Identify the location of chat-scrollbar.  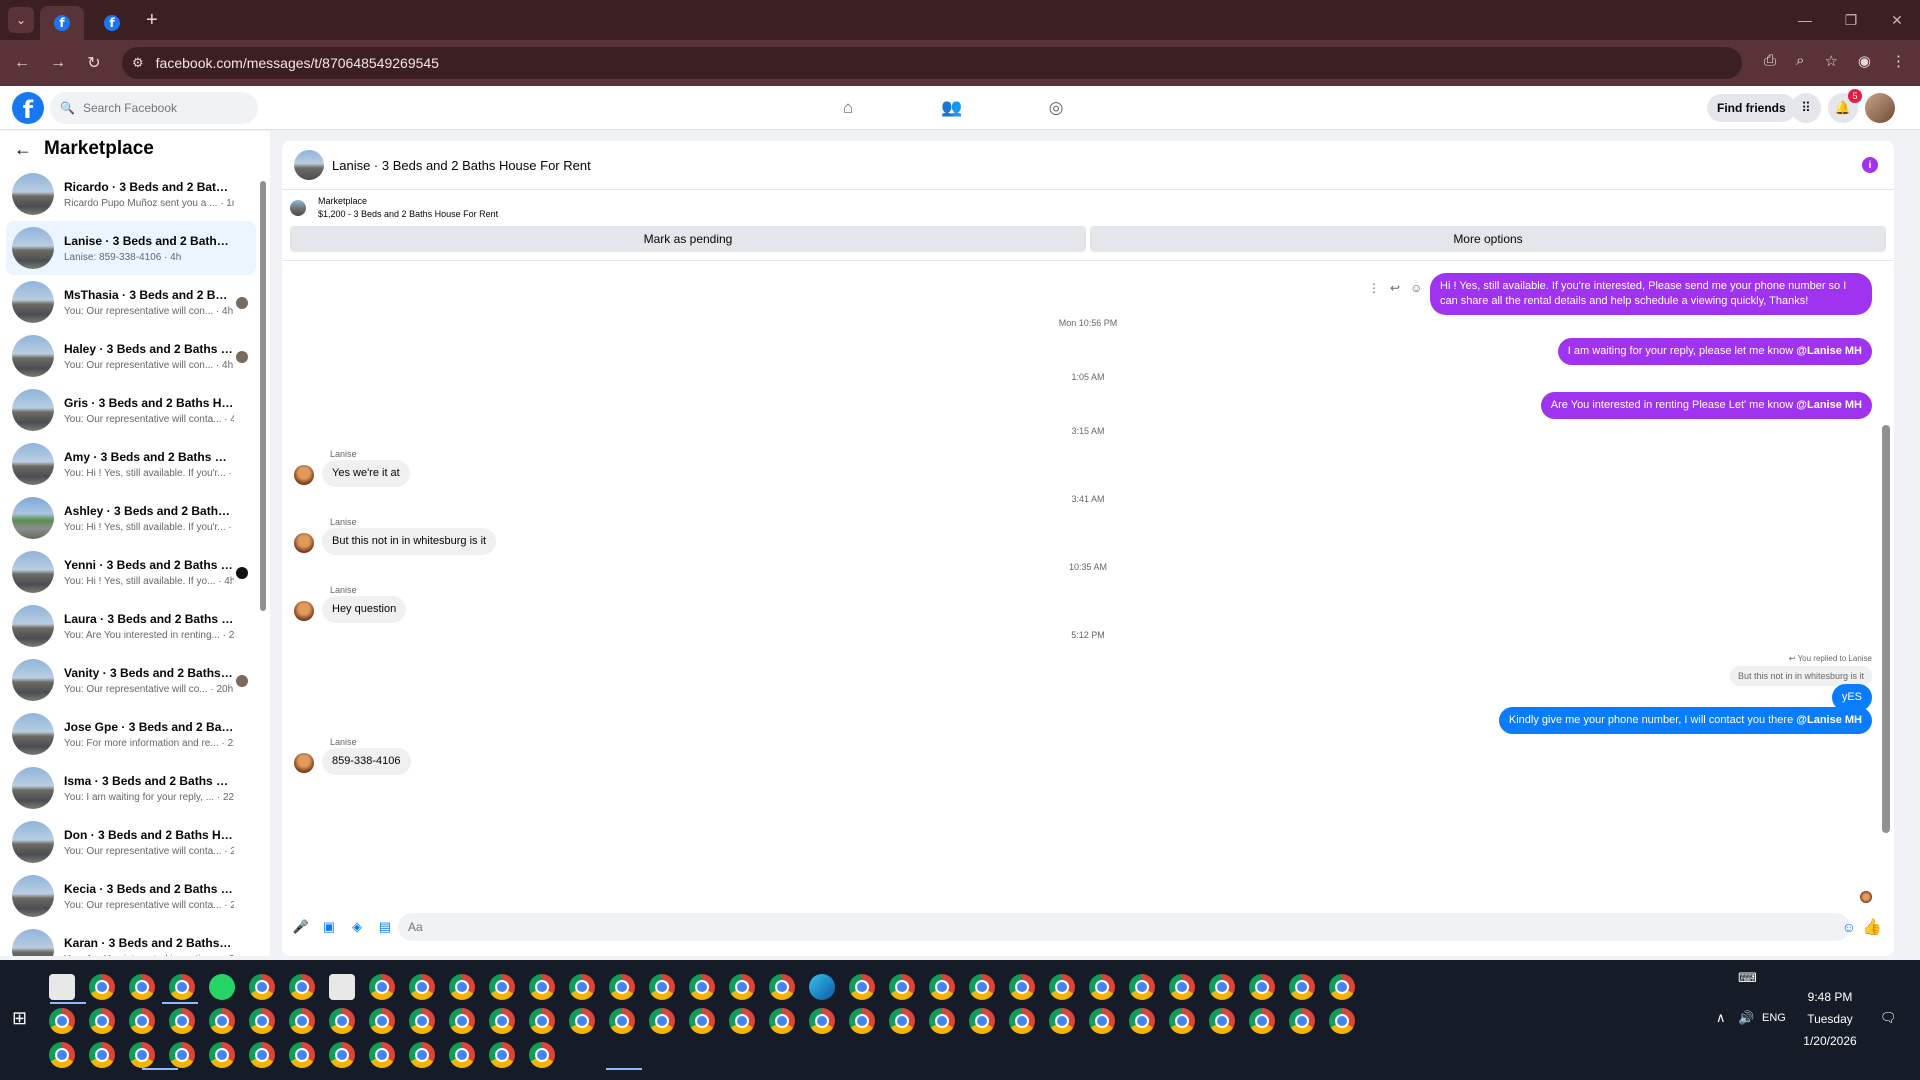
(1886, 580).